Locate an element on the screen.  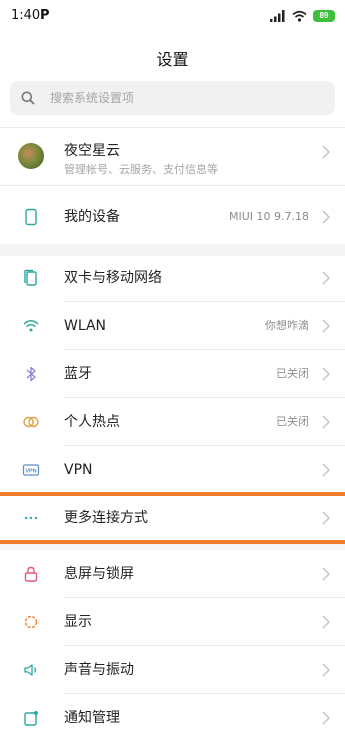
more-dots-icon is located at coordinates (31, 518).